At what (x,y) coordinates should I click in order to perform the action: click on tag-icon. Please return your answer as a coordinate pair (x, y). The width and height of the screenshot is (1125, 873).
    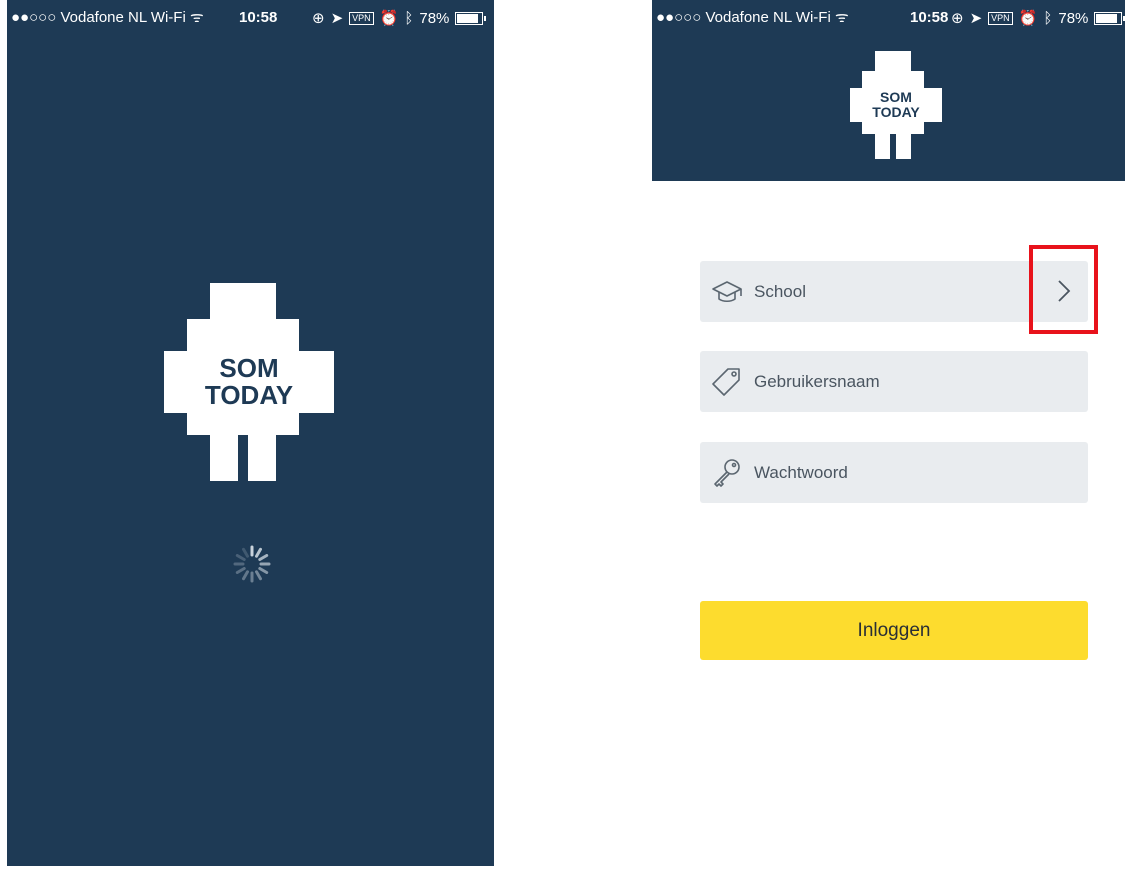
    Looking at the image, I should click on (726, 381).